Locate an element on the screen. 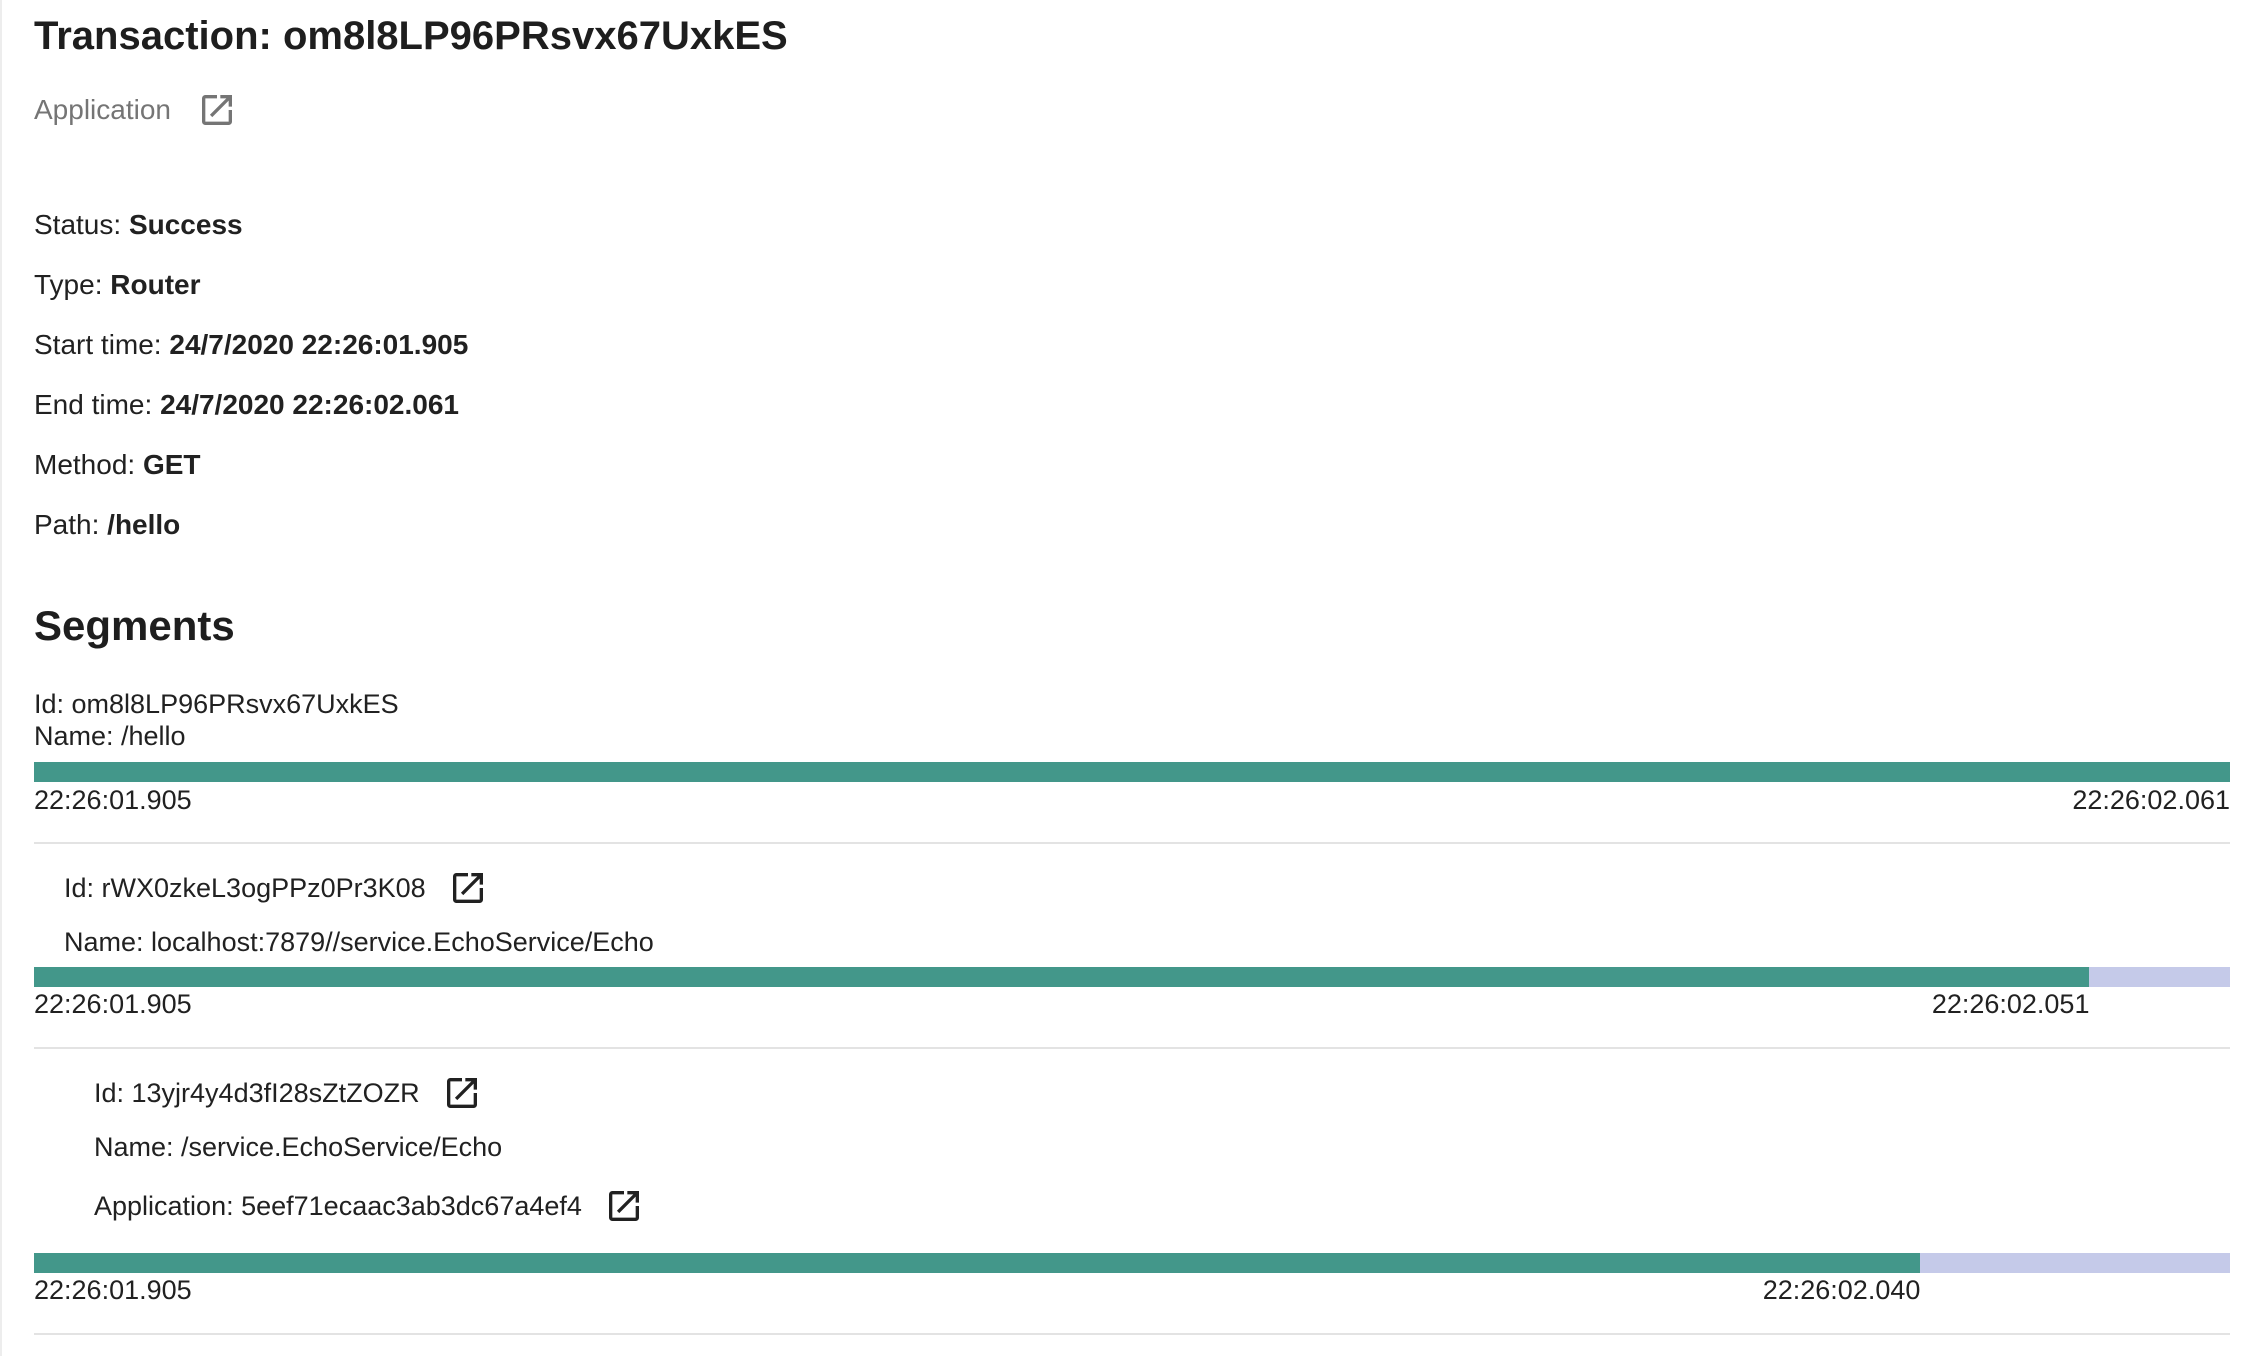 The height and width of the screenshot is (1356, 2252). segment-name: Name: /service.EchoService/Echo is located at coordinates (298, 1147).